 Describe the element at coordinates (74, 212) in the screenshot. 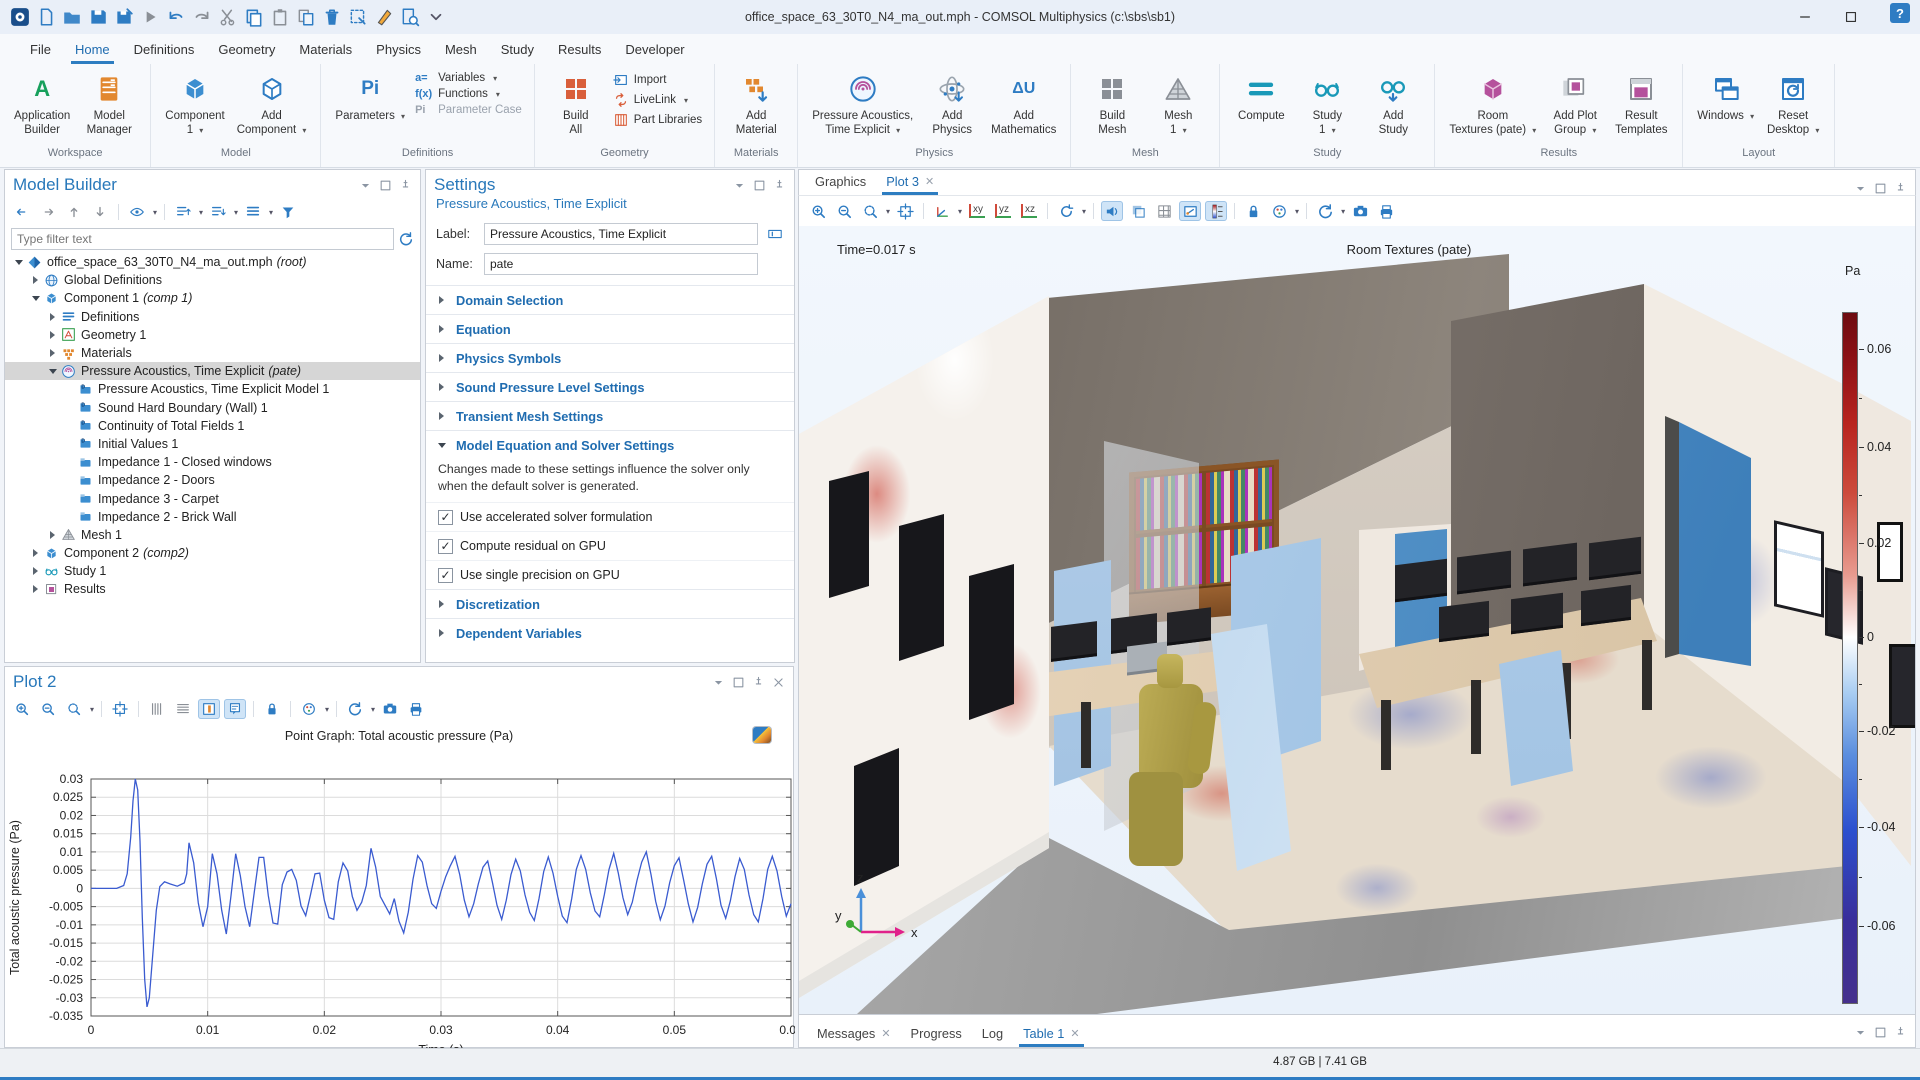

I see `up-arrow-button` at that location.